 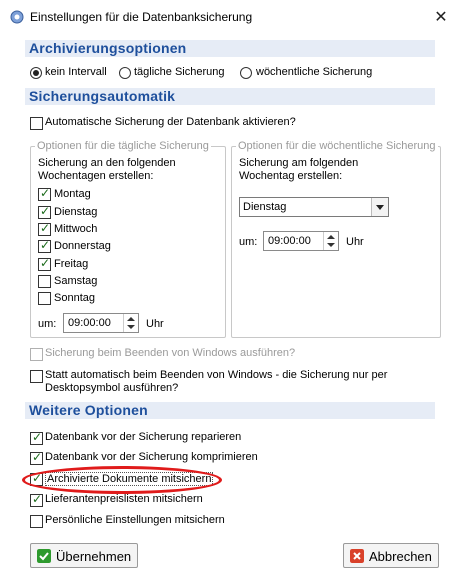 I want to click on section-more-header: Weitere Optionen, so click(x=230, y=410).